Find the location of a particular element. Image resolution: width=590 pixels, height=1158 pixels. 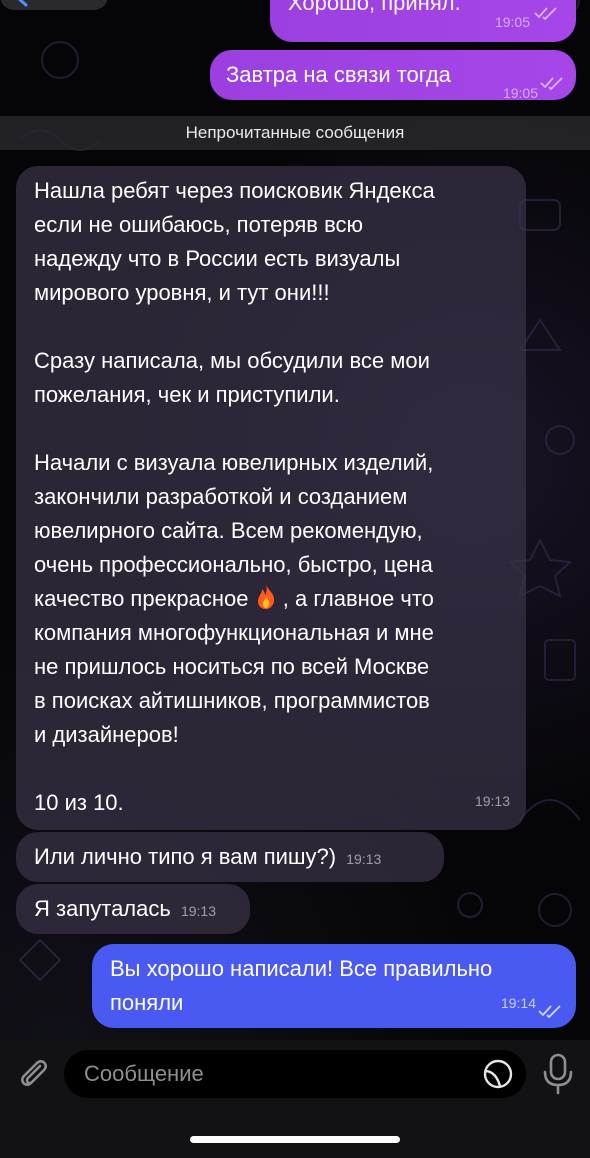

paperclip-icon is located at coordinates (34, 1074).